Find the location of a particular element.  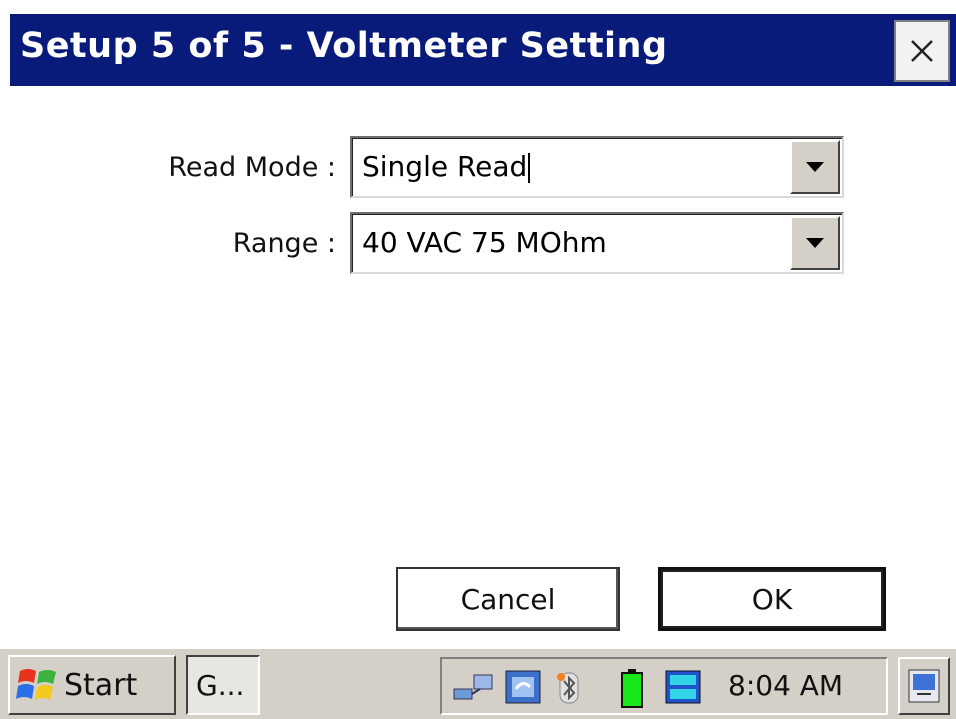

range-dropdown-button is located at coordinates (815, 243).